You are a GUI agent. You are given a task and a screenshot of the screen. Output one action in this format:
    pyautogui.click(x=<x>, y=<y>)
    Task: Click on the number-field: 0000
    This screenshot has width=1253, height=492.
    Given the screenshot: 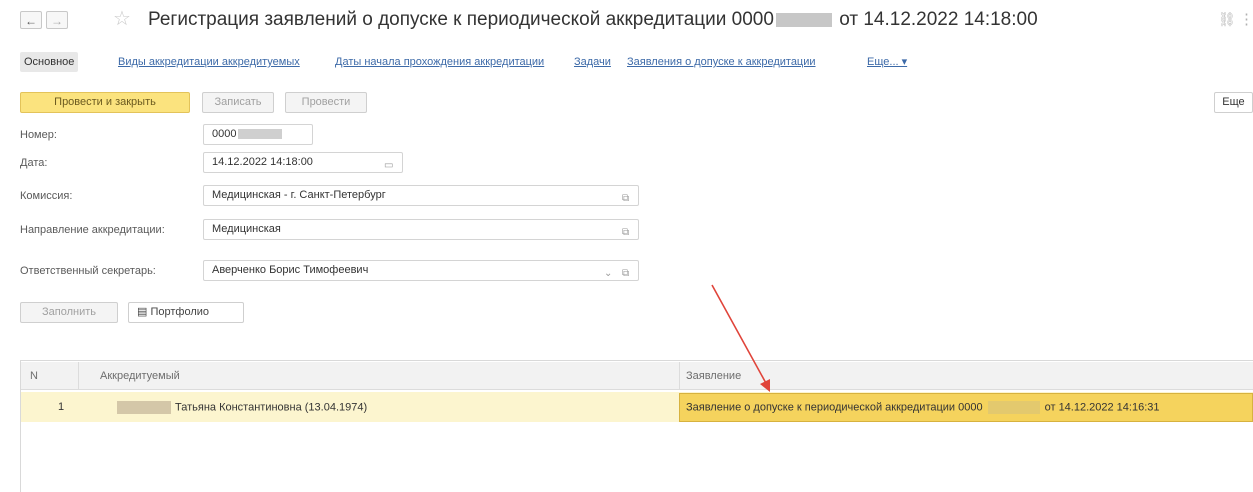 What is the action you would take?
    pyautogui.click(x=258, y=134)
    